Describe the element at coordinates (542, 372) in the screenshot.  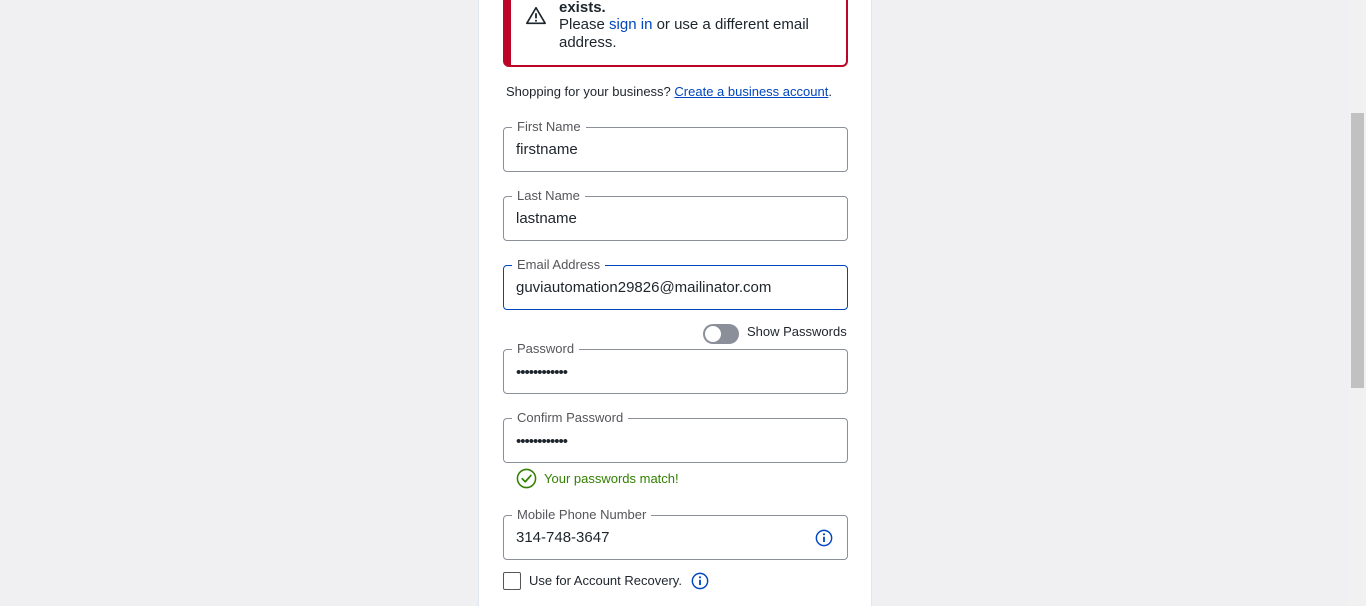
I see `password-input: ••••••••••••` at that location.